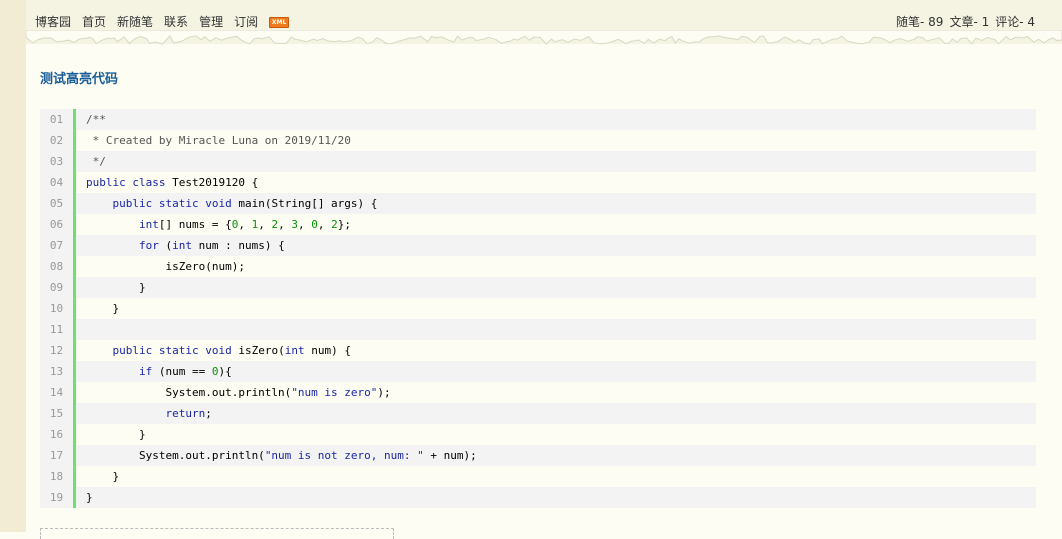 This screenshot has height=539, width=1062. What do you see at coordinates (1015, 22) in the screenshot?
I see `stat-comments: 评论- 4` at bounding box center [1015, 22].